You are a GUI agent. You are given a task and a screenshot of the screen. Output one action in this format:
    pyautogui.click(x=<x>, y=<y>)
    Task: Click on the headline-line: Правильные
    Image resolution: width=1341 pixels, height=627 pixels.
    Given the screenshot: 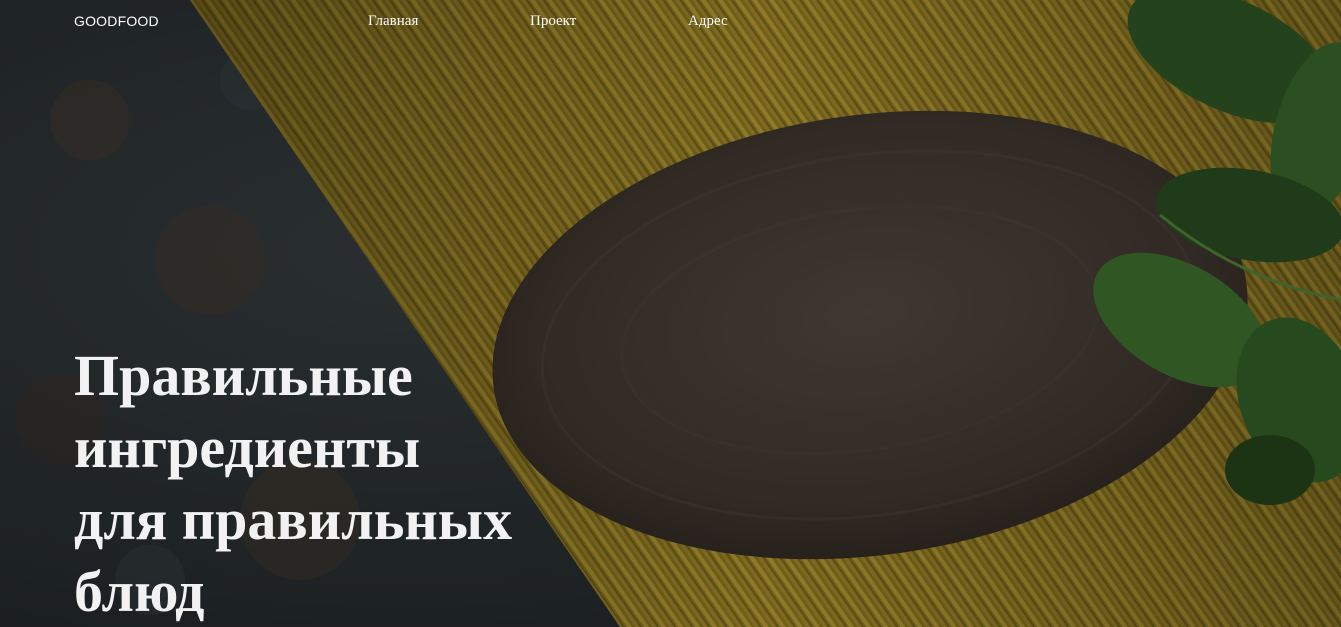 What is the action you would take?
    pyautogui.click(x=243, y=375)
    